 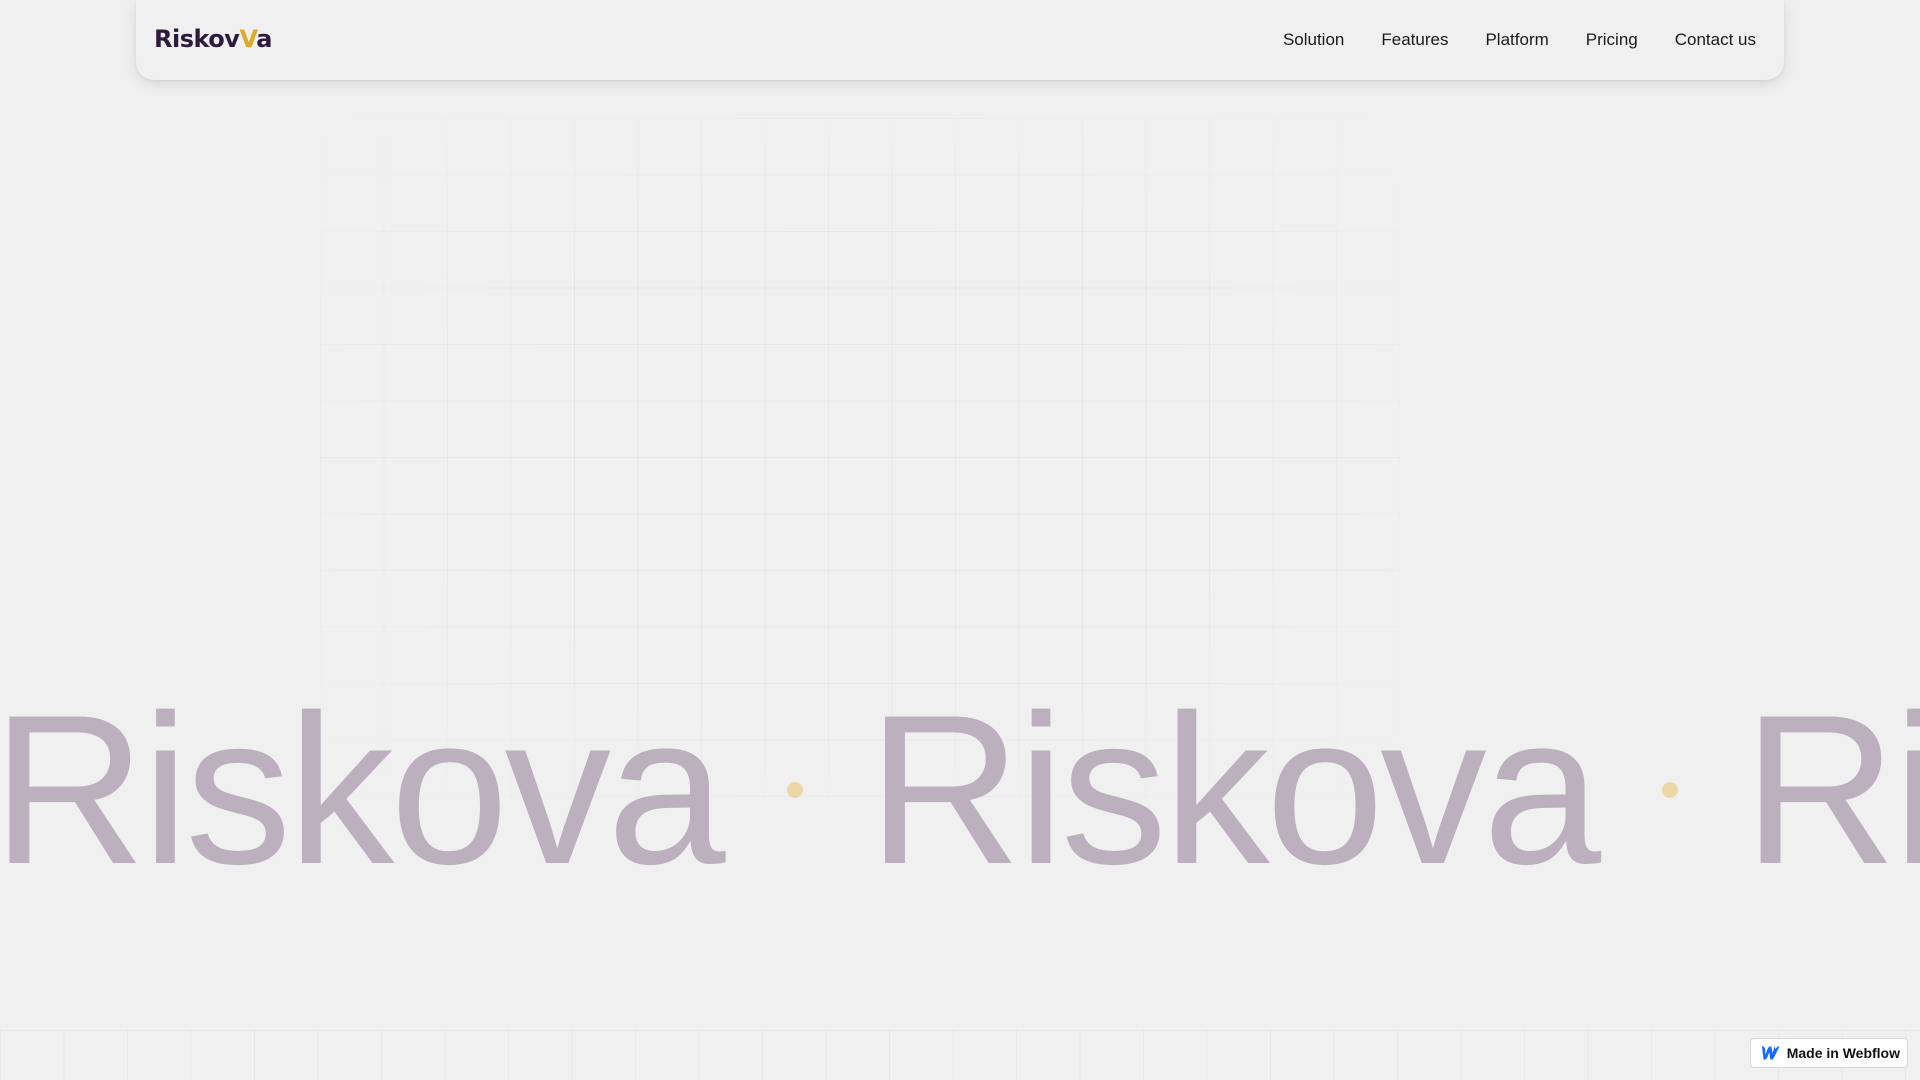 I want to click on logo-text-start: Riskov, so click(x=197, y=39).